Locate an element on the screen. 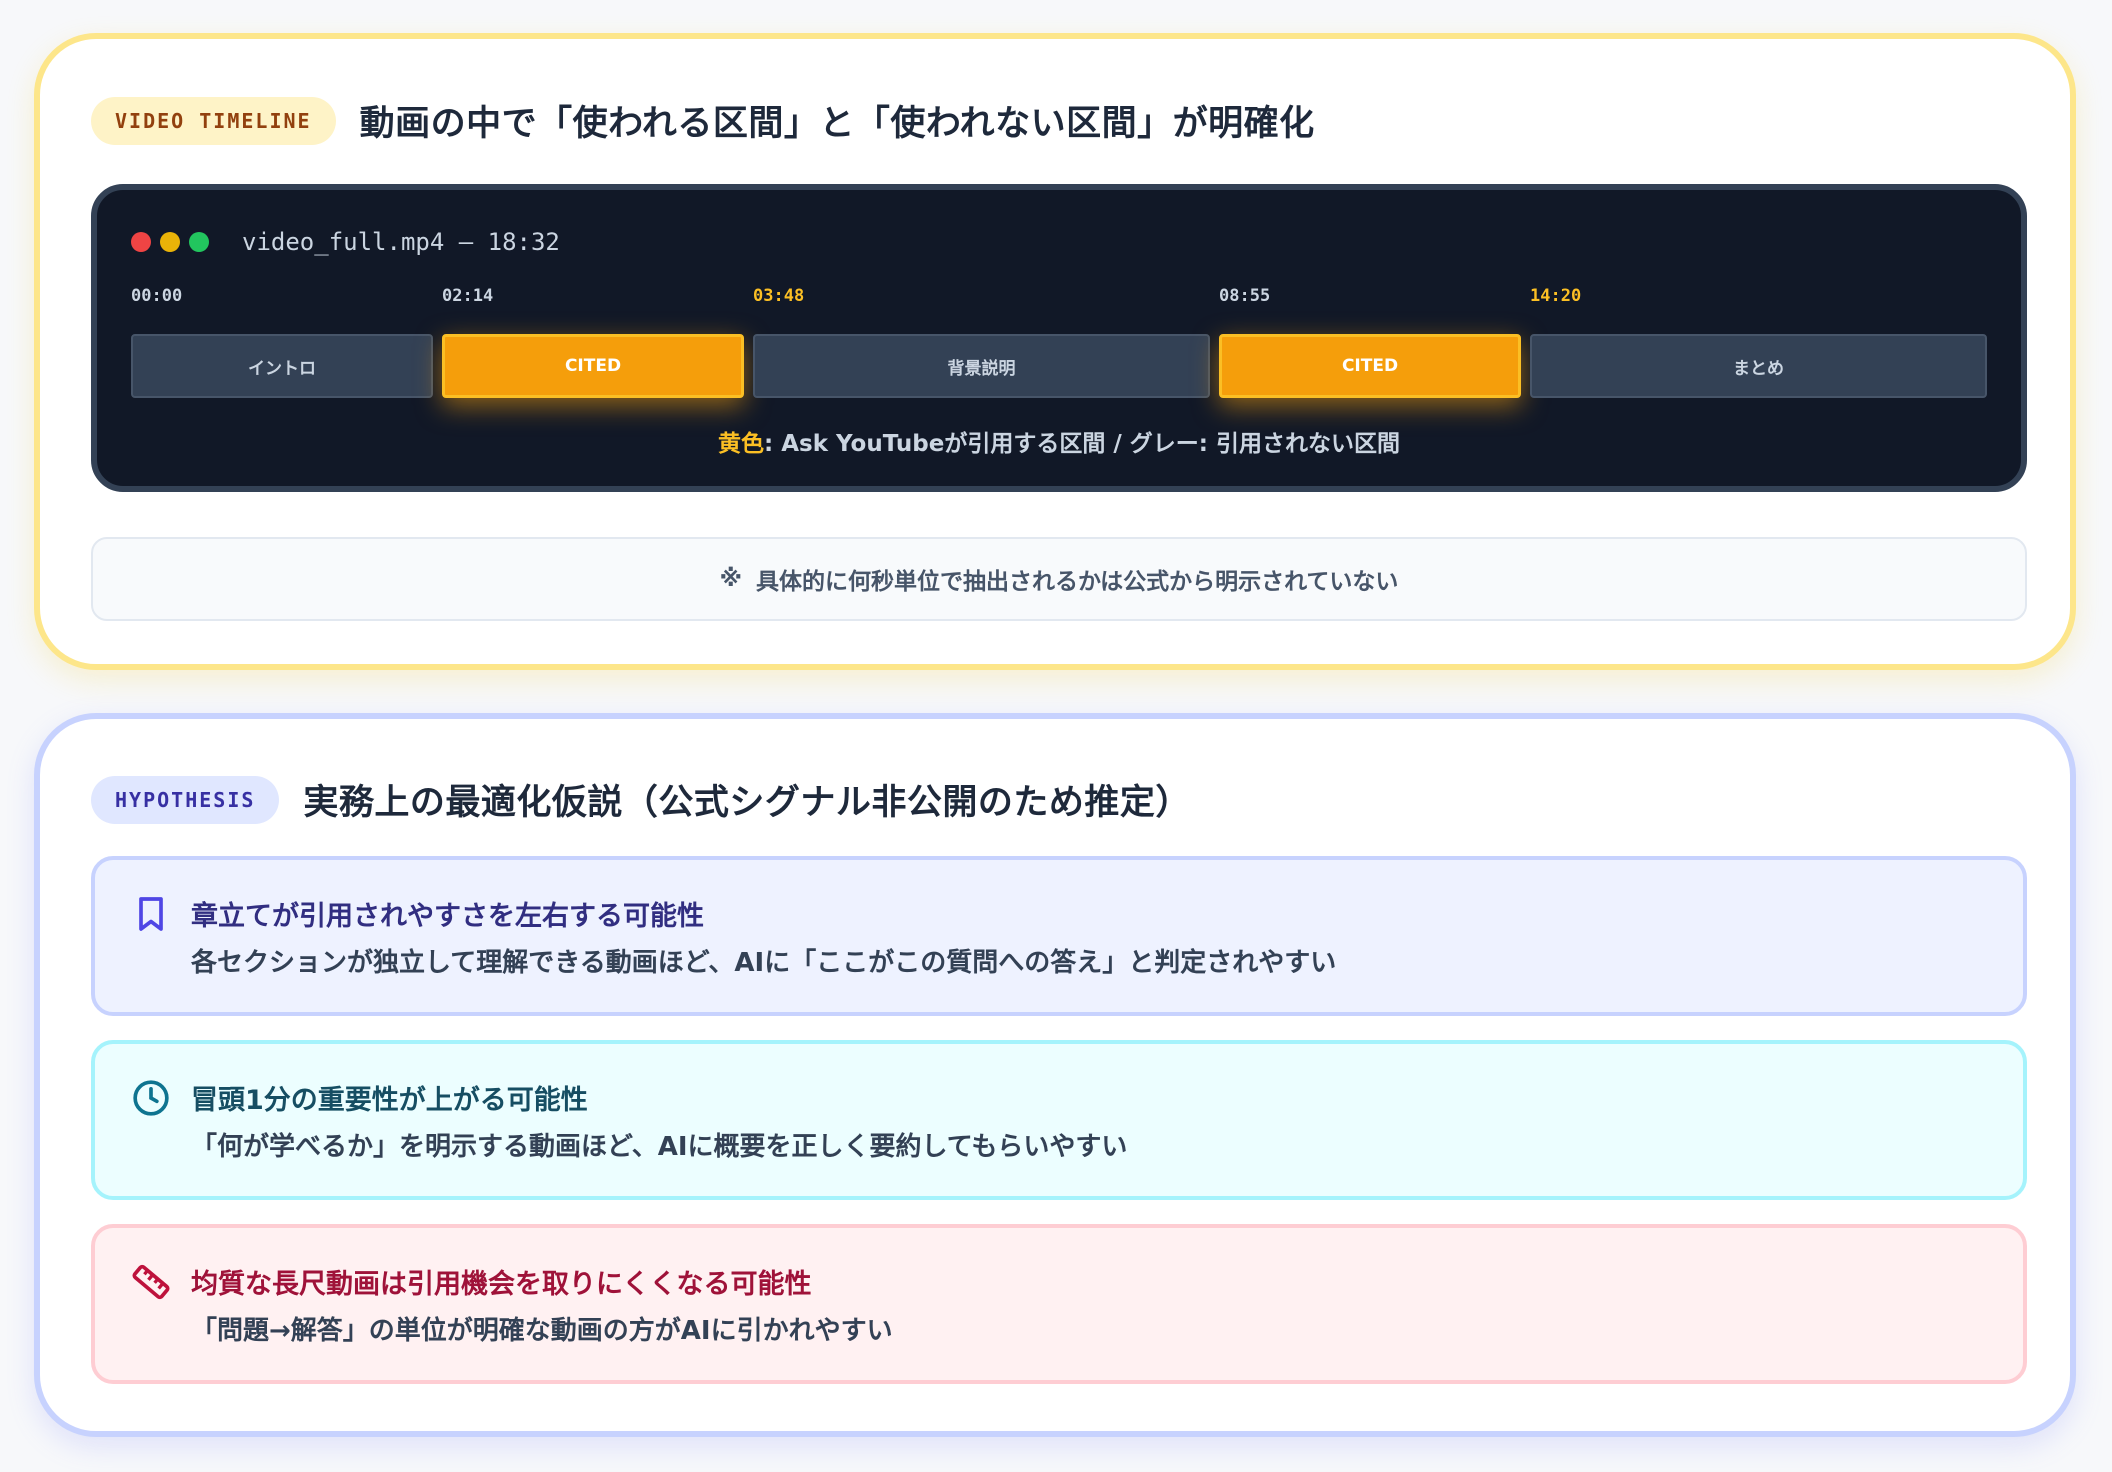 This screenshot has width=2112, height=1472. disclaimer-note: ※ 具体的に何秒単位で抽出されるかは公式から明示されていない is located at coordinates (1059, 579).